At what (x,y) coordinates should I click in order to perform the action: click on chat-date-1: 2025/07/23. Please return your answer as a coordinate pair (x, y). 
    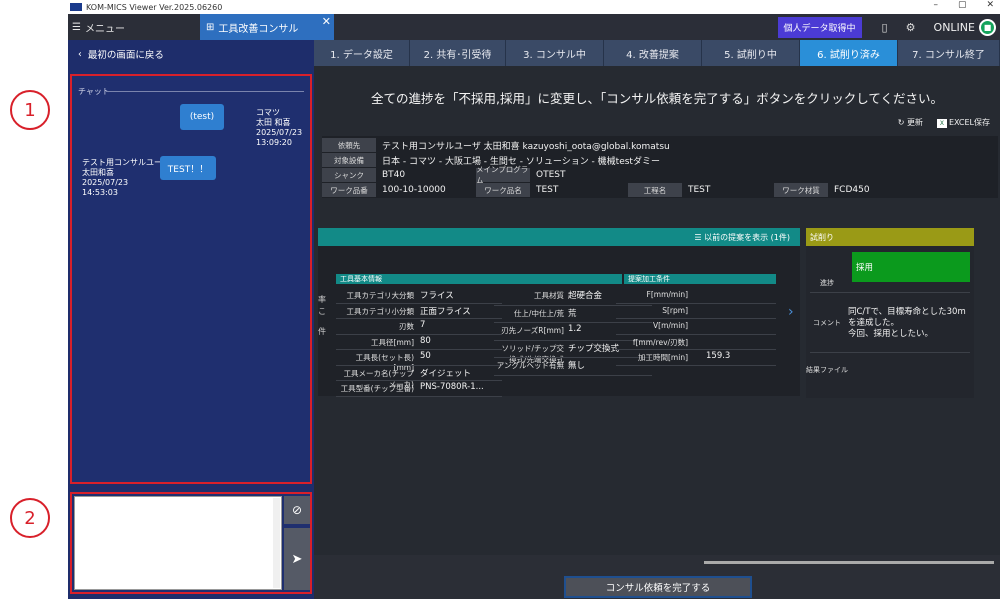
    Looking at the image, I should click on (279, 132).